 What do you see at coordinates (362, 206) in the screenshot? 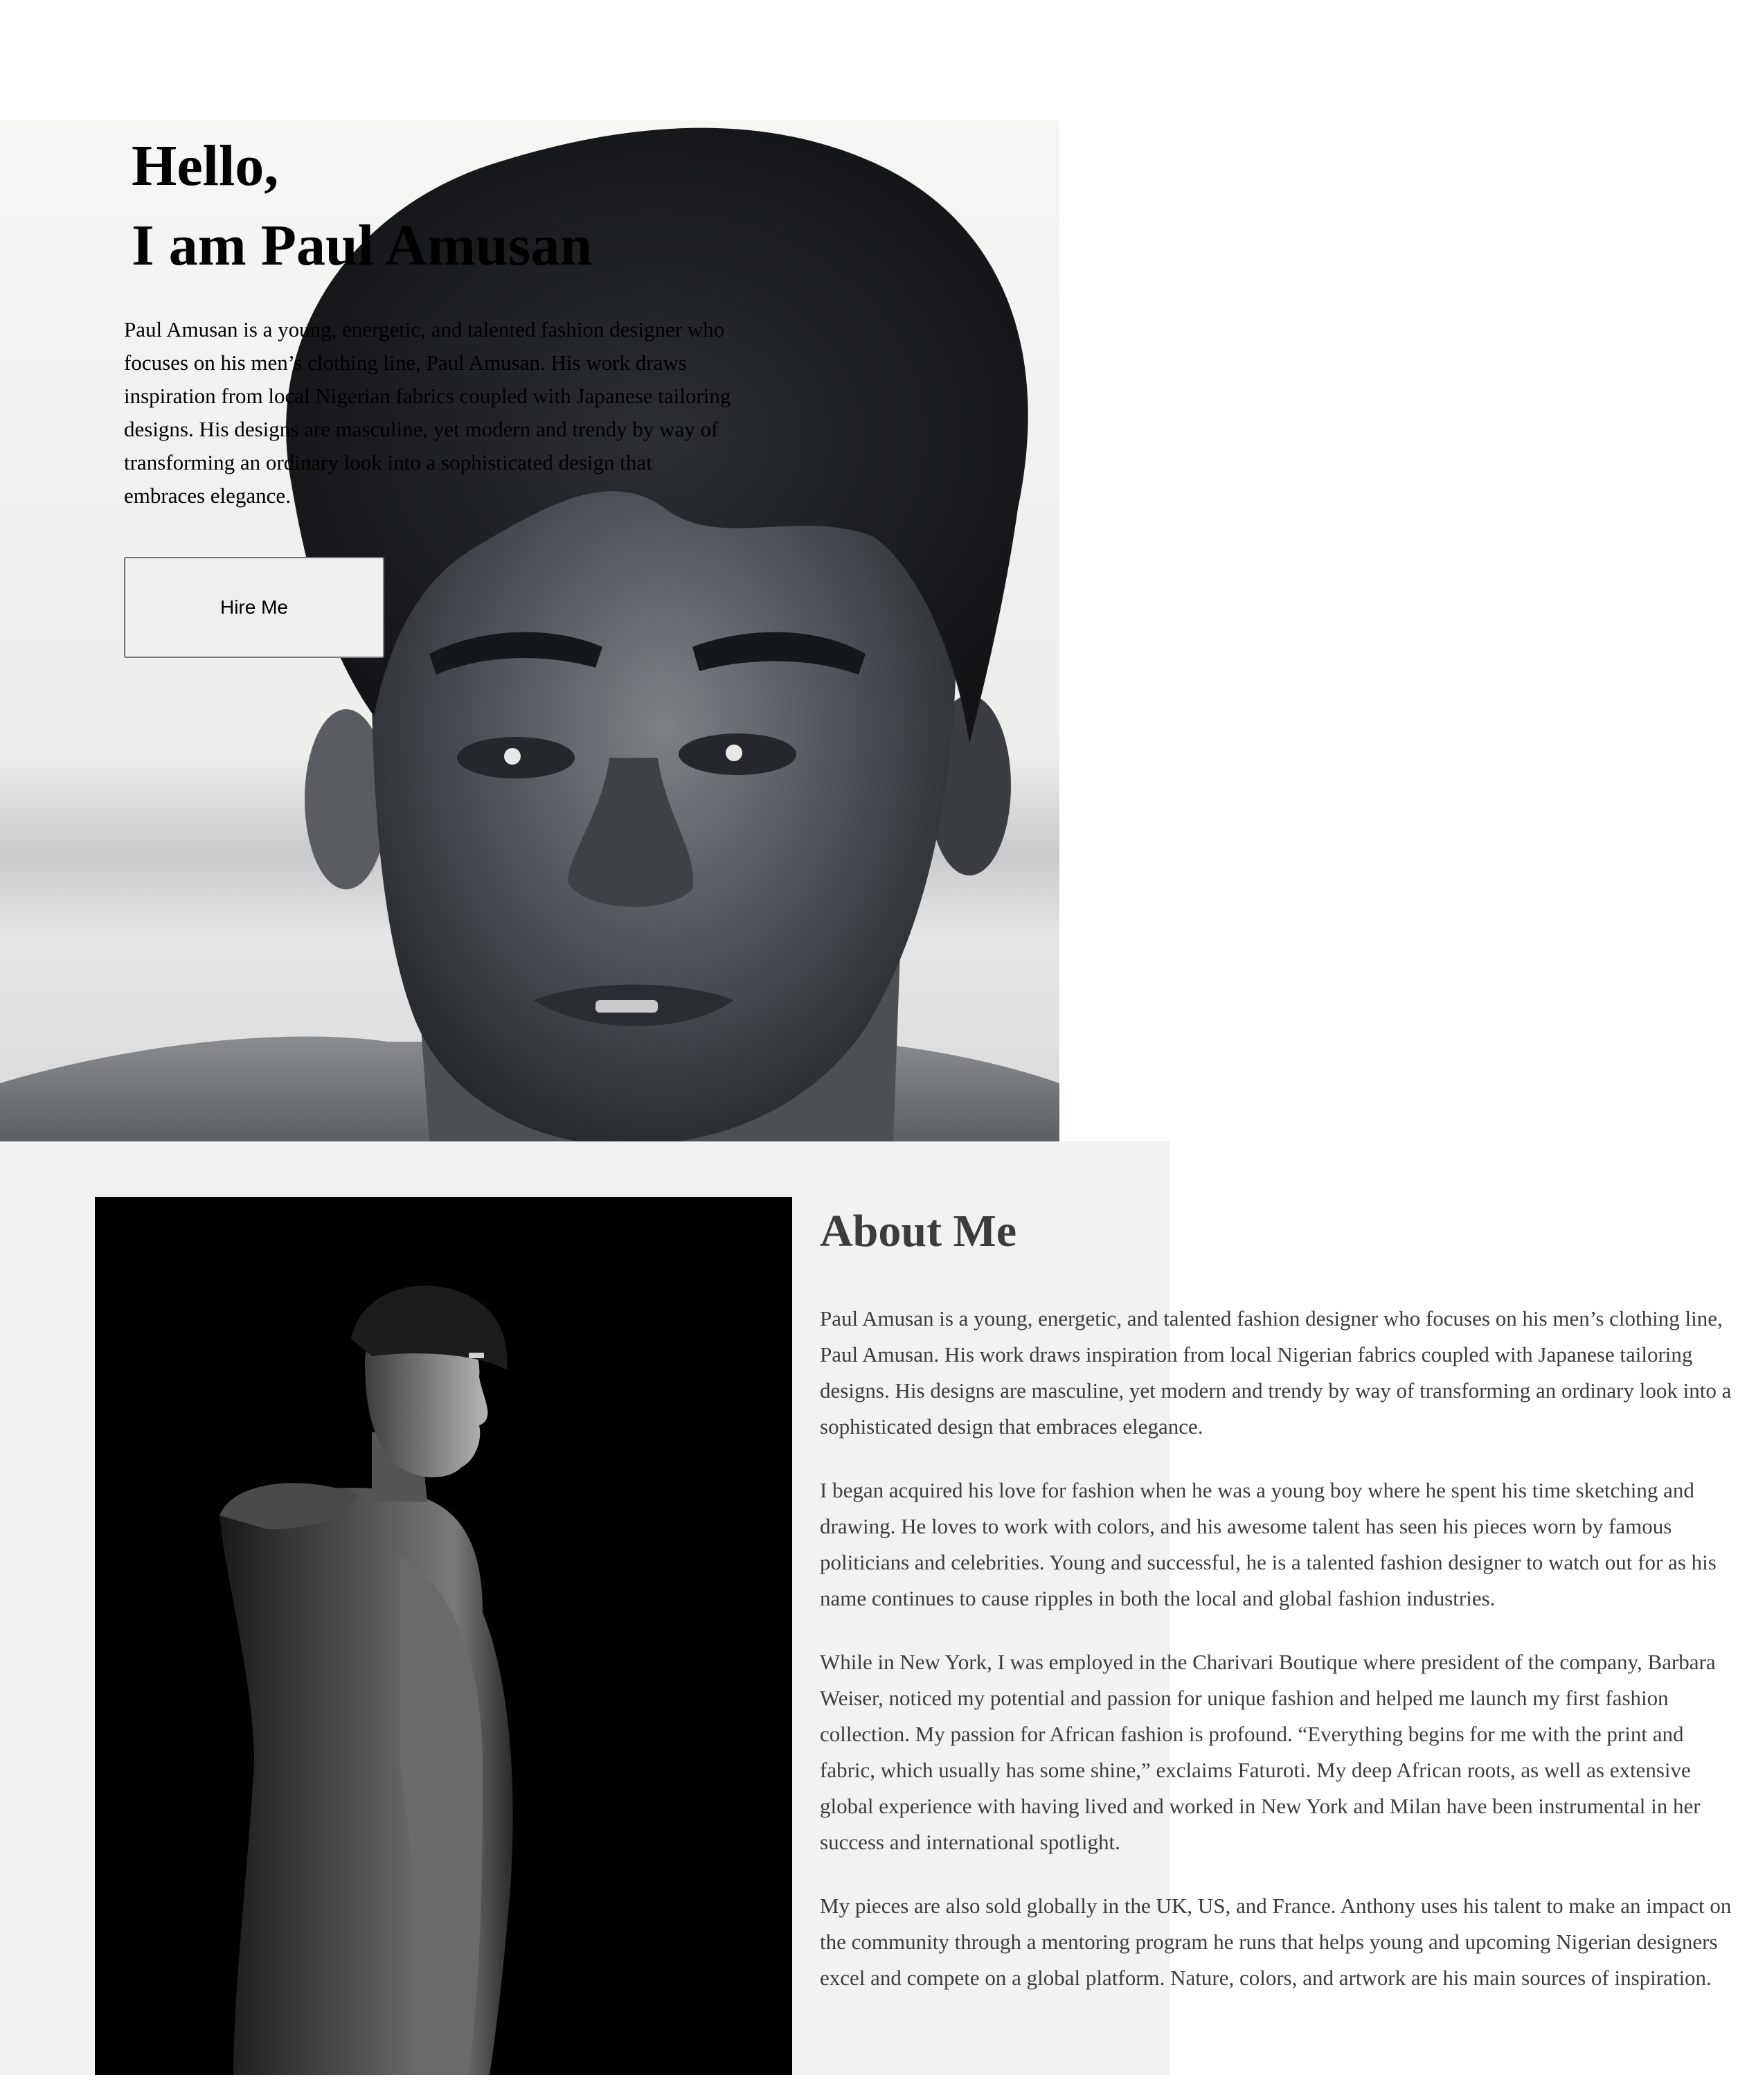
I see `hero-heading: Hello, I am Paul Amusan` at bounding box center [362, 206].